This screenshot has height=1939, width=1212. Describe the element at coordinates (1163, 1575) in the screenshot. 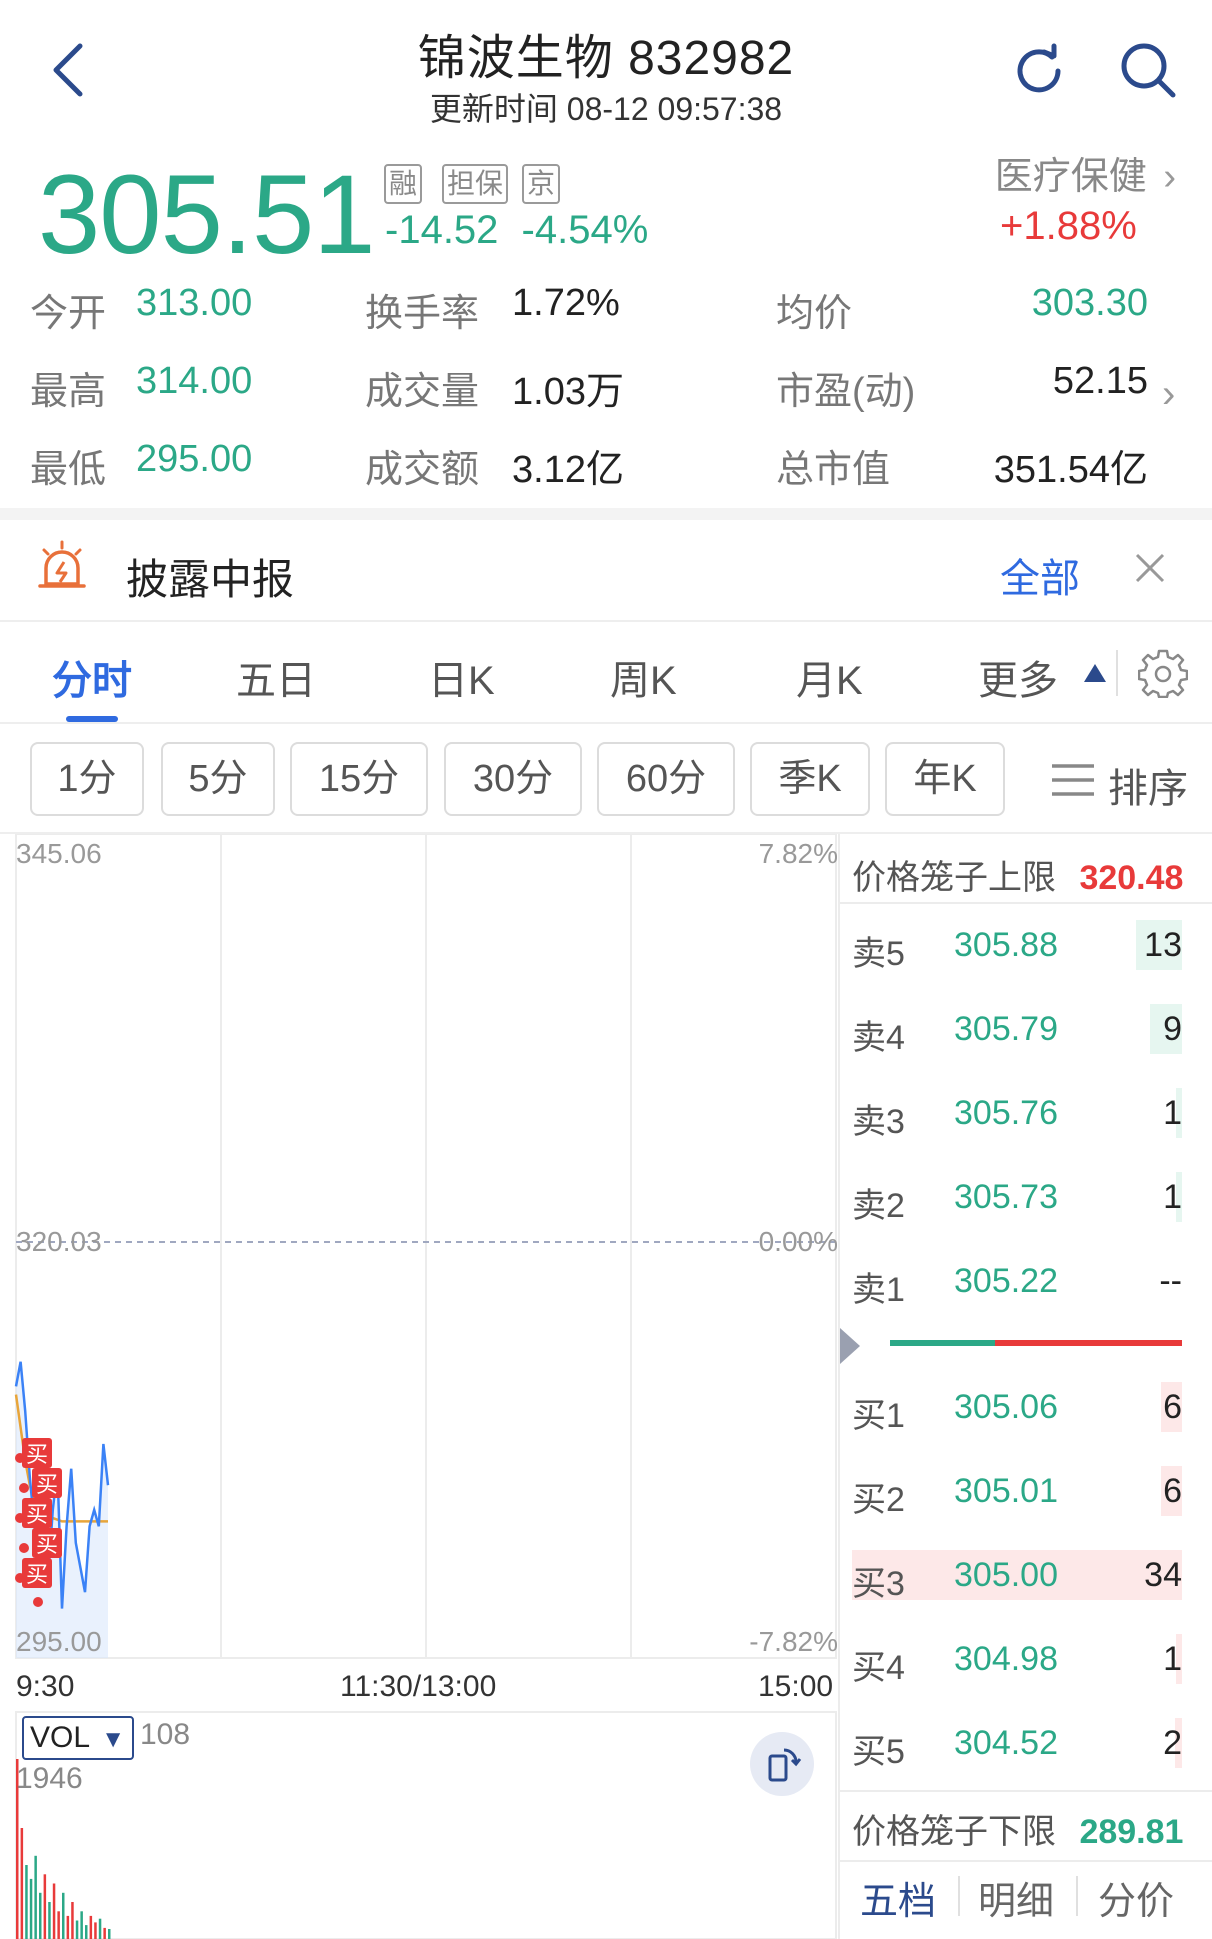

I see `bid-level-volume: 34` at that location.